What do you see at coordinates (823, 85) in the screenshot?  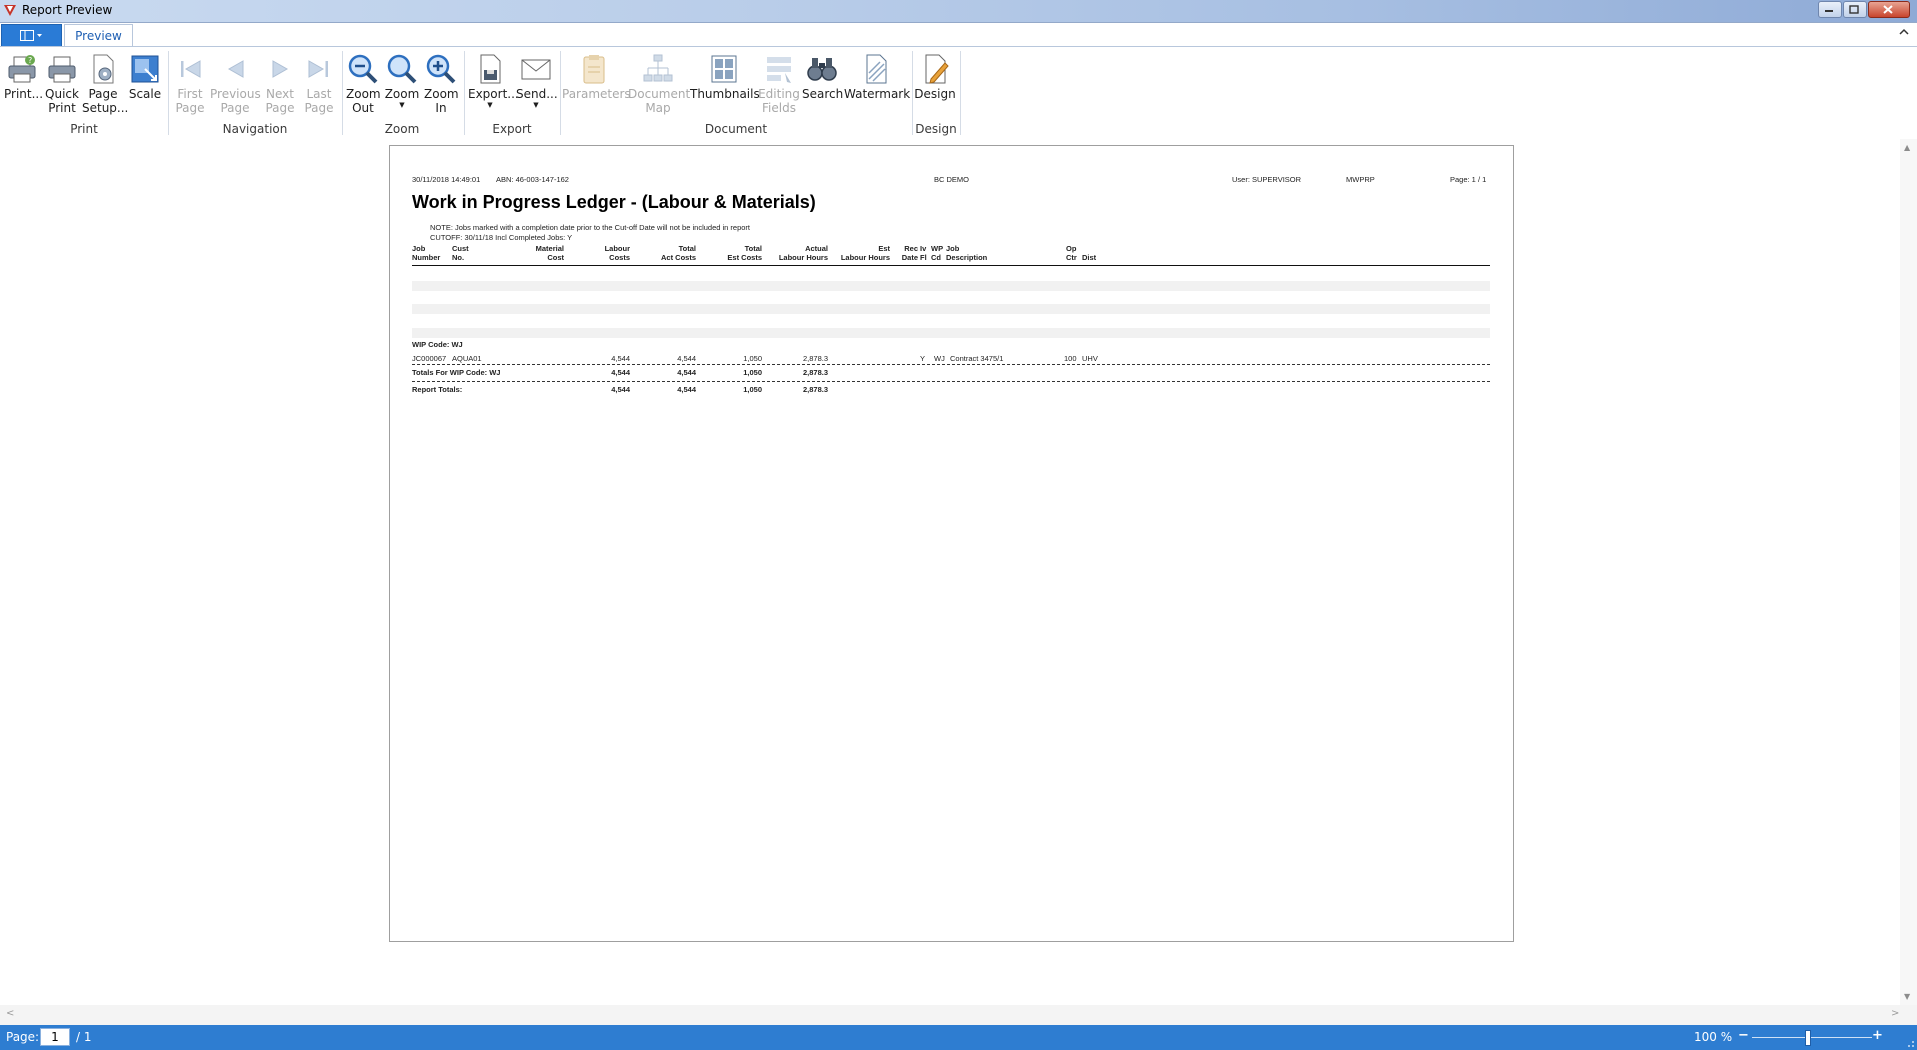 I see `search-button: Search` at bounding box center [823, 85].